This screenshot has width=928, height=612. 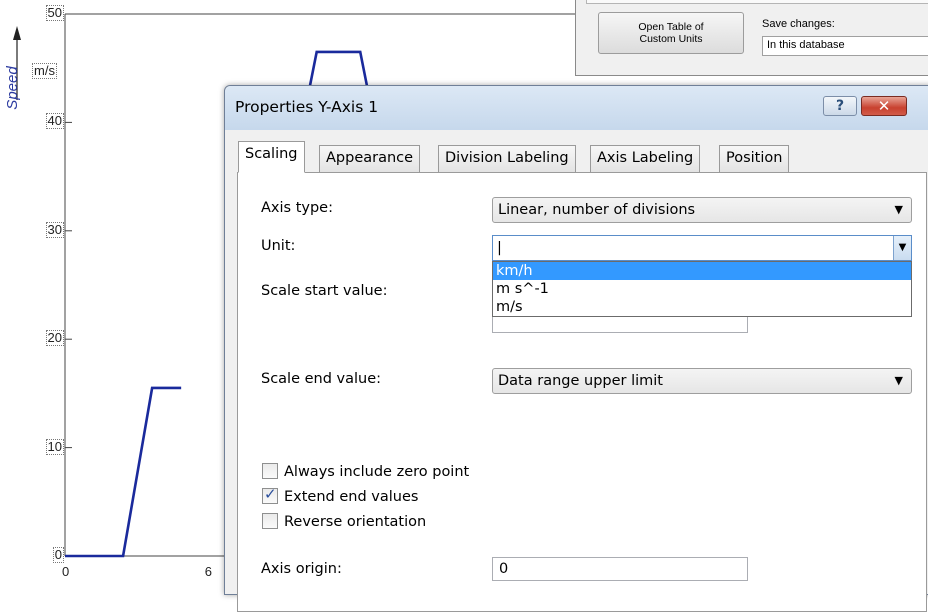 What do you see at coordinates (54, 446) in the screenshot?
I see `y-tick-label: 10` at bounding box center [54, 446].